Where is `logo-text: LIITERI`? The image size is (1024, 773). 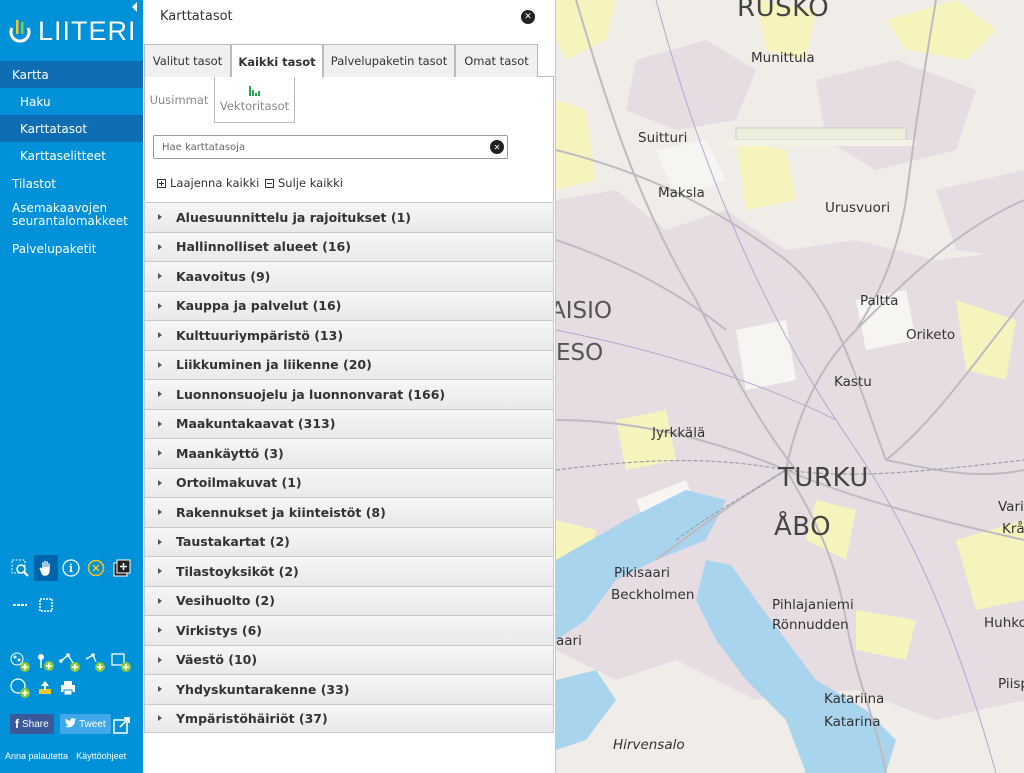
logo-text: LIITERI is located at coordinates (87, 30).